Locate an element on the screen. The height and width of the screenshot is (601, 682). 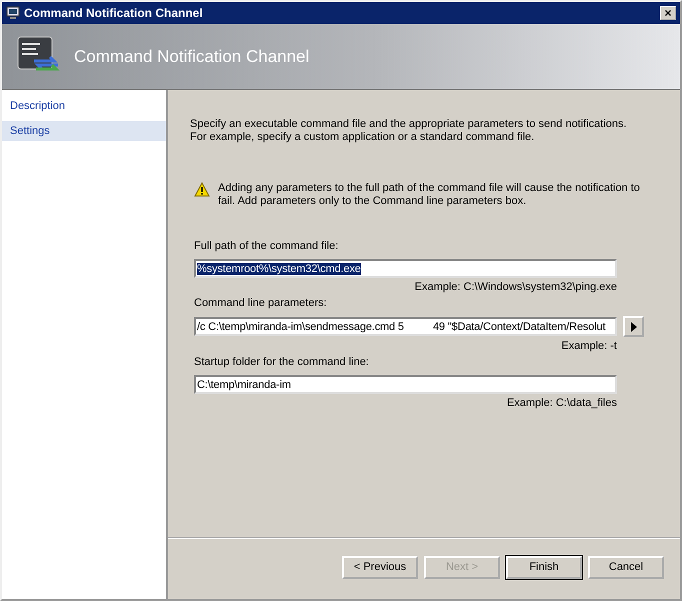
sidebar-item: Settings is located at coordinates (84, 131).